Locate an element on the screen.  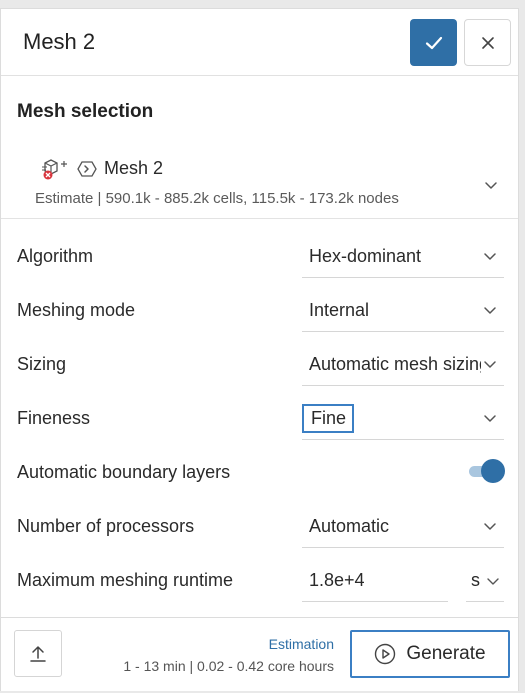
generate-button: Generate is located at coordinates (430, 654).